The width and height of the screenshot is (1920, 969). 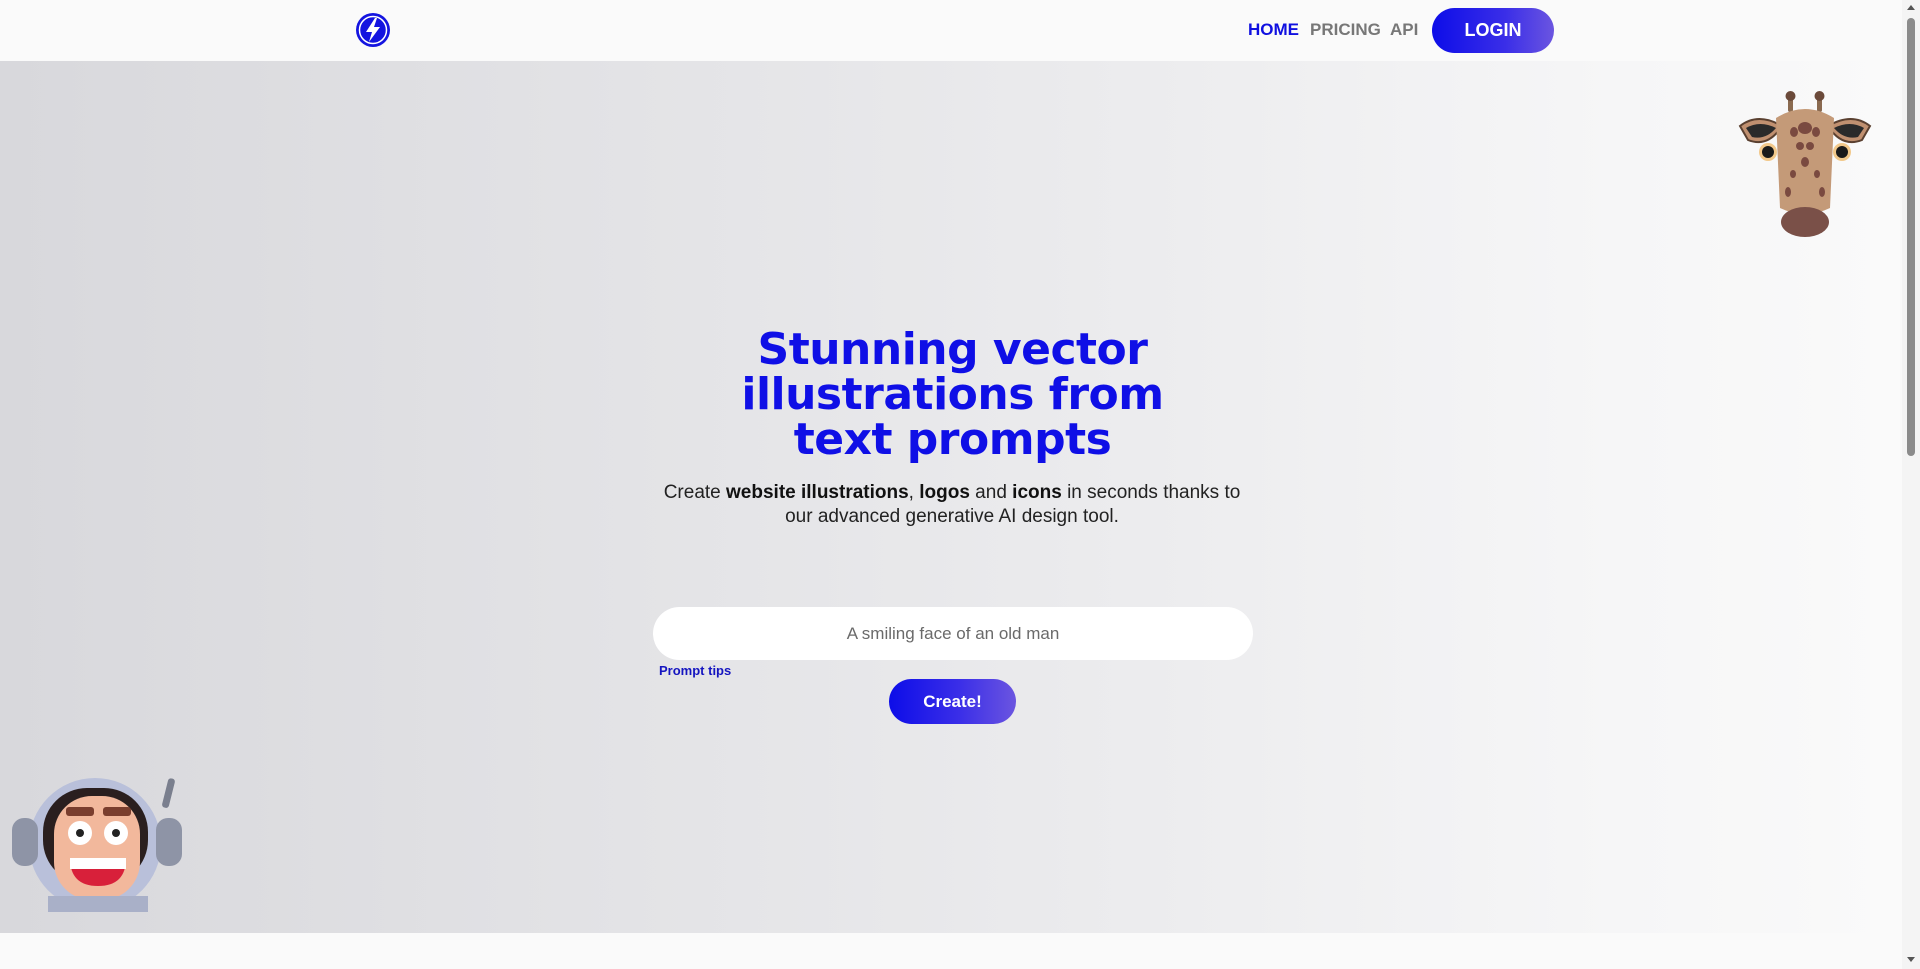 What do you see at coordinates (373, 30) in the screenshot?
I see `lightning-bolt-icon` at bounding box center [373, 30].